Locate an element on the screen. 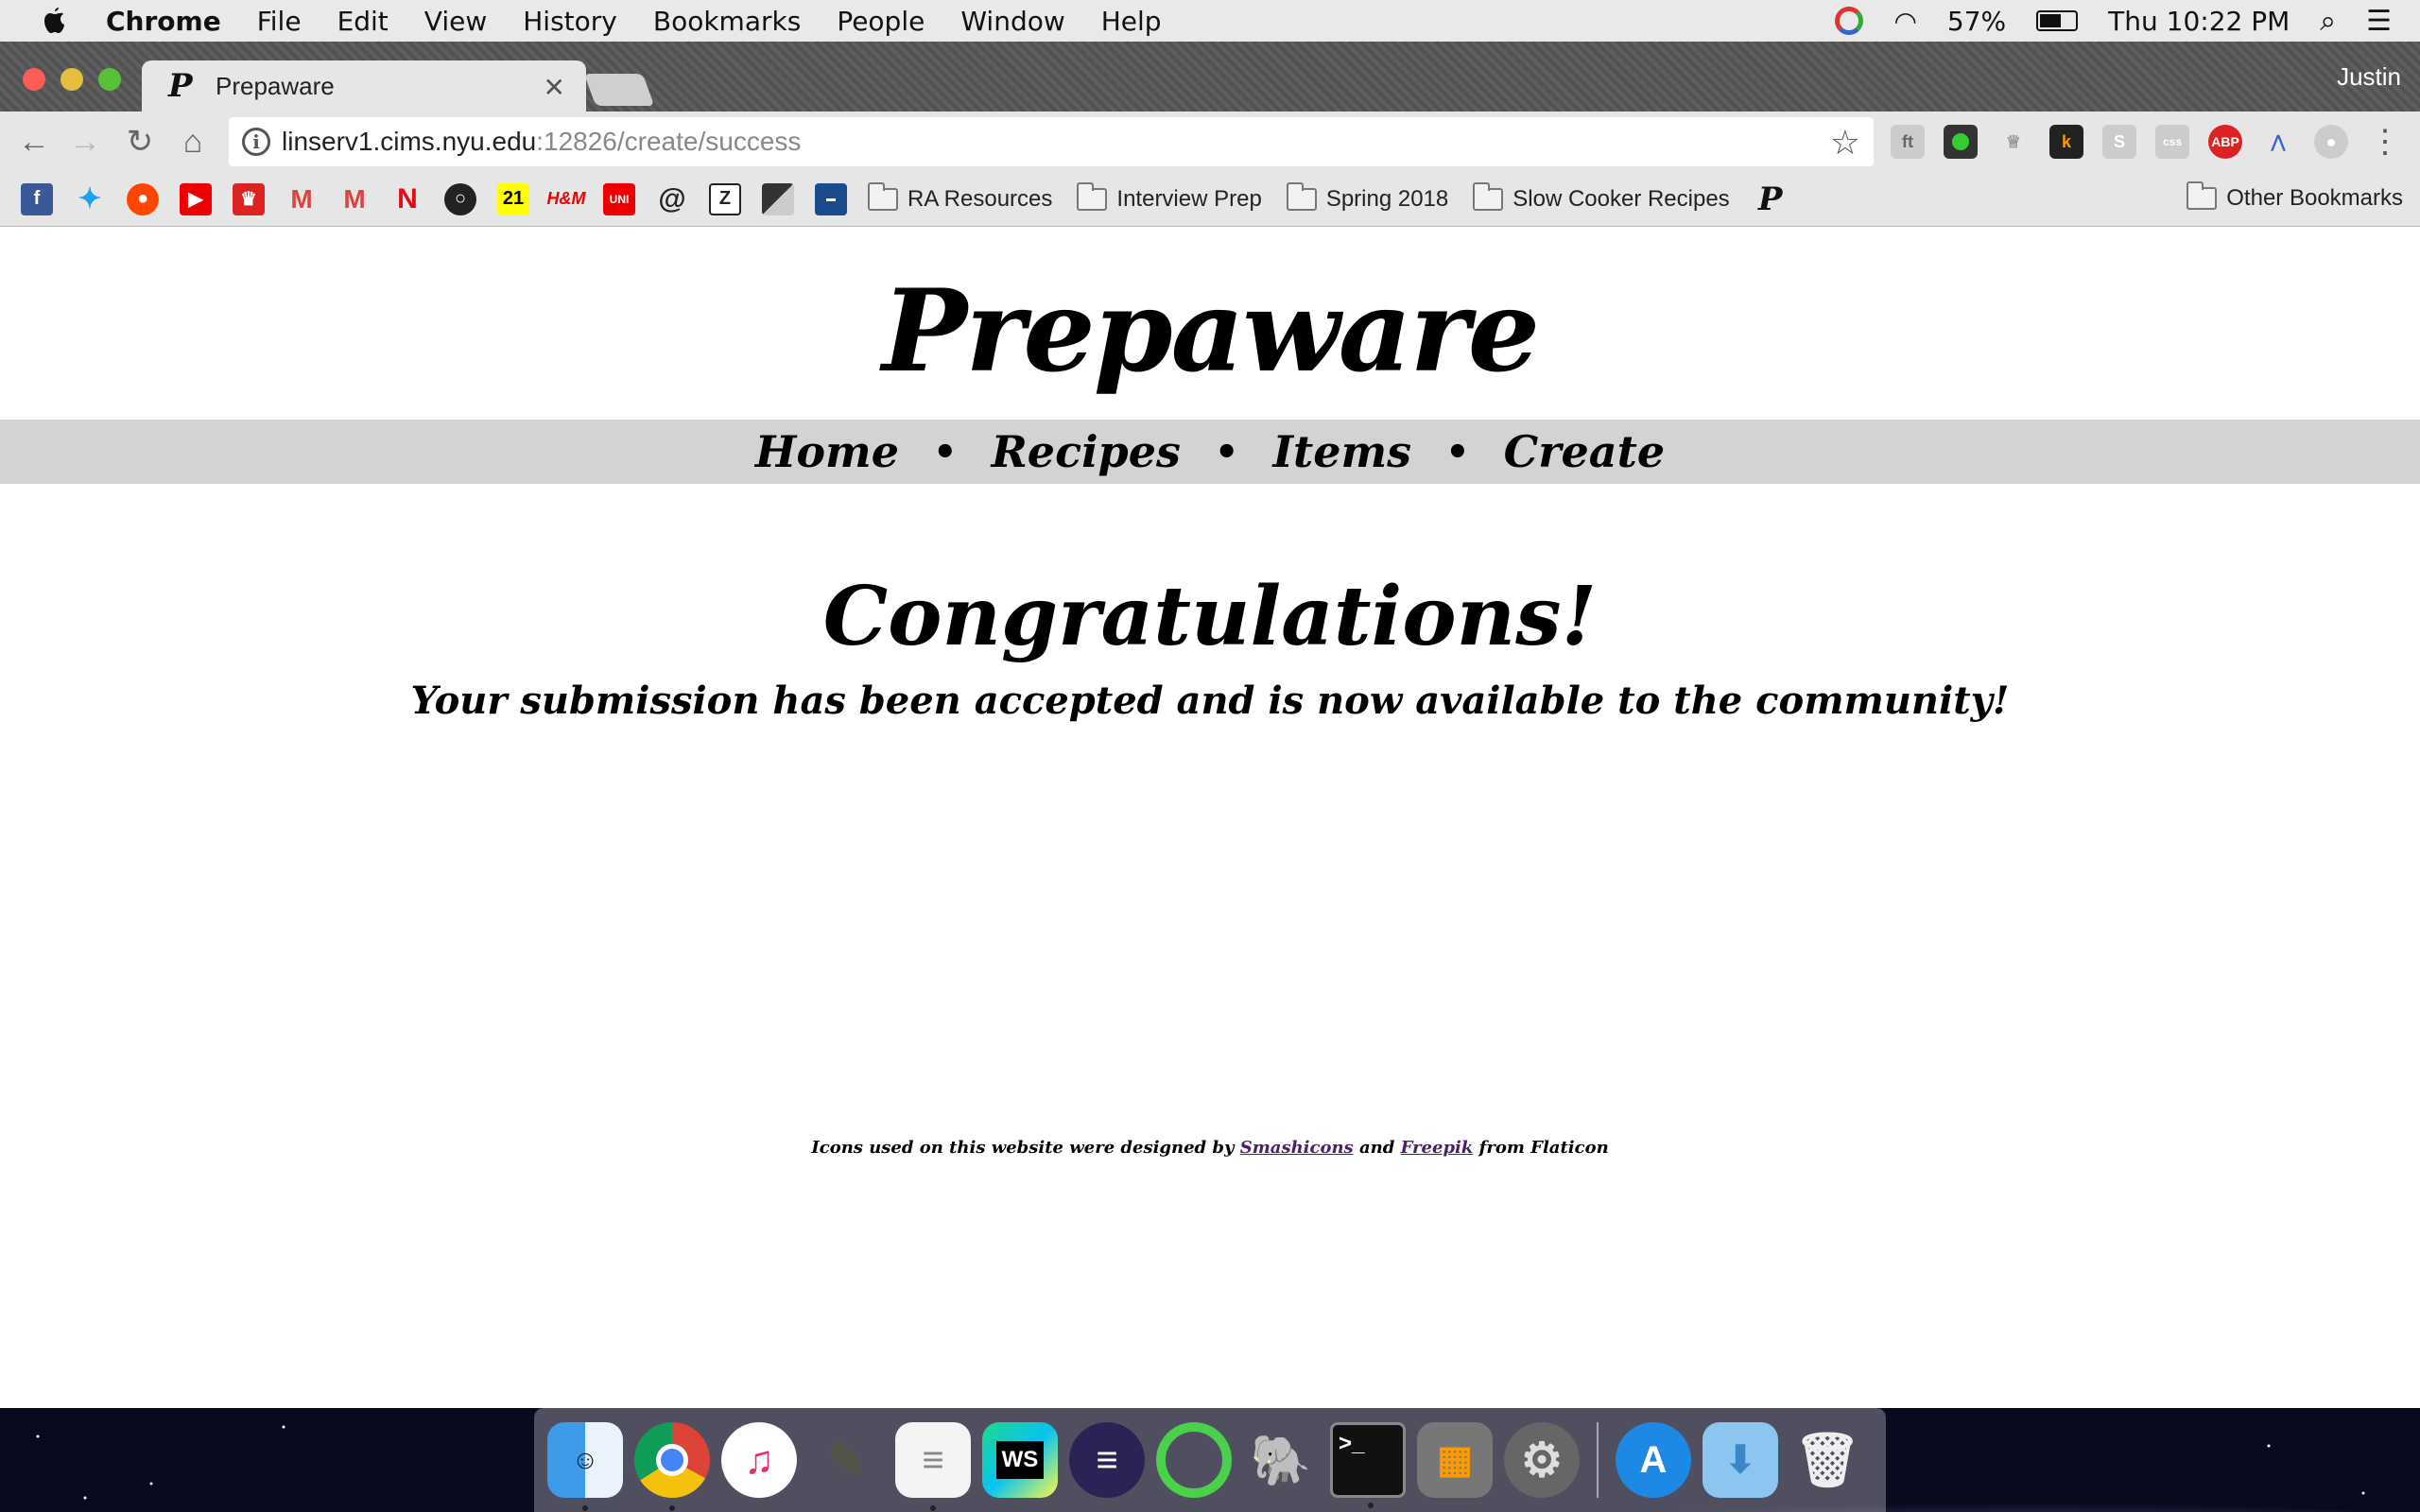 This screenshot has height=1512, width=2420. menu-file: File is located at coordinates (279, 21).